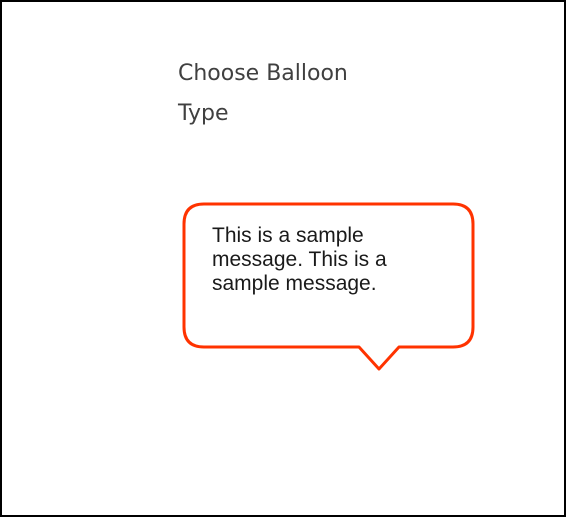 Image resolution: width=568 pixels, height=519 pixels. What do you see at coordinates (294, 283) in the screenshot?
I see `balloon-message-line-3: sample message.` at bounding box center [294, 283].